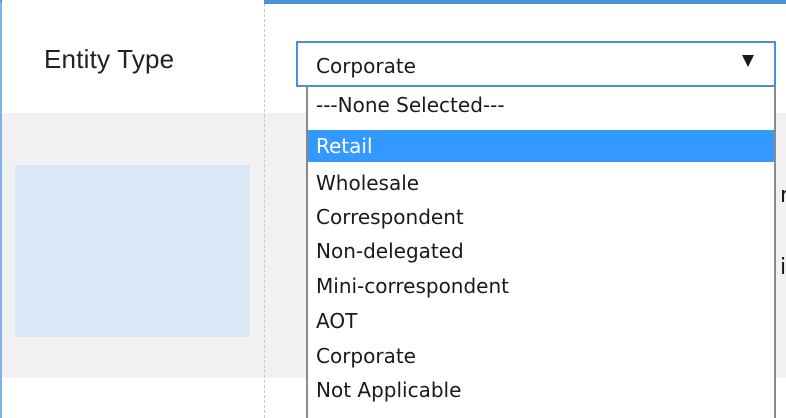 The width and height of the screenshot is (786, 418). I want to click on option-mini-correspondent: Mini-correspondent, so click(541, 286).